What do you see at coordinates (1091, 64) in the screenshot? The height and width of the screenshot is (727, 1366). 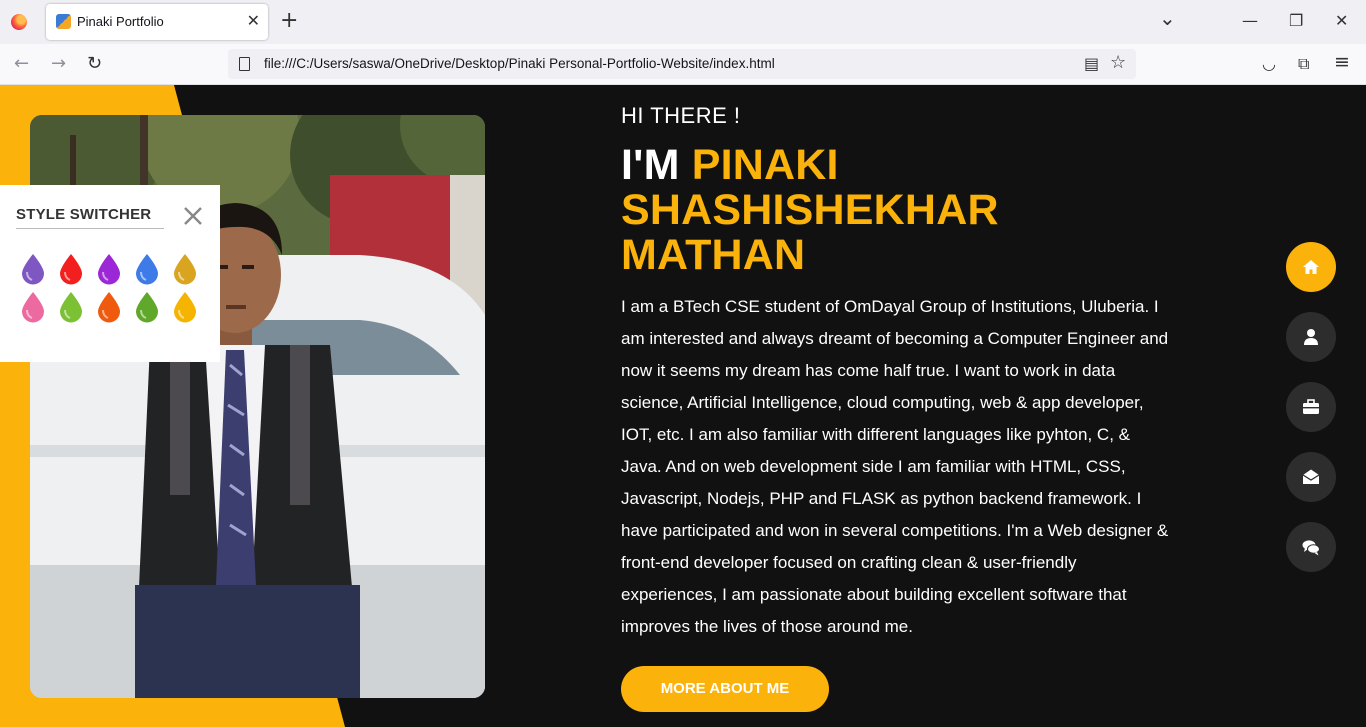 I see `reader-view-icon: ▤` at bounding box center [1091, 64].